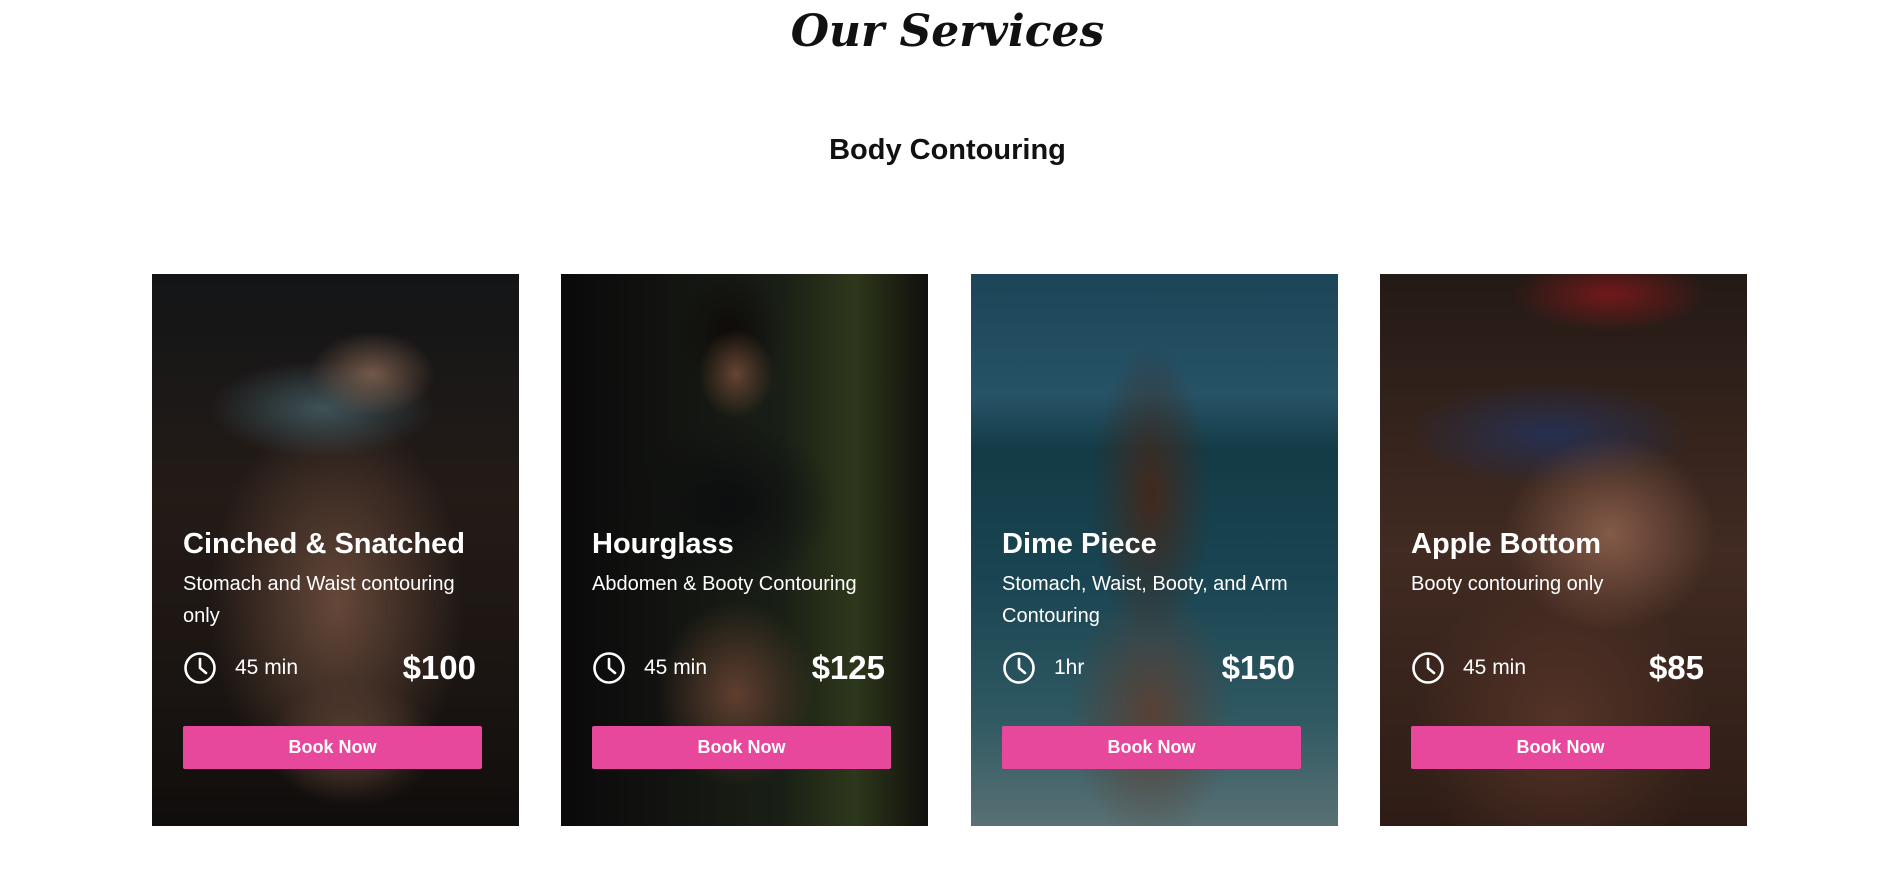 The height and width of the screenshot is (882, 1895). What do you see at coordinates (848, 667) in the screenshot?
I see `service-price: $125` at bounding box center [848, 667].